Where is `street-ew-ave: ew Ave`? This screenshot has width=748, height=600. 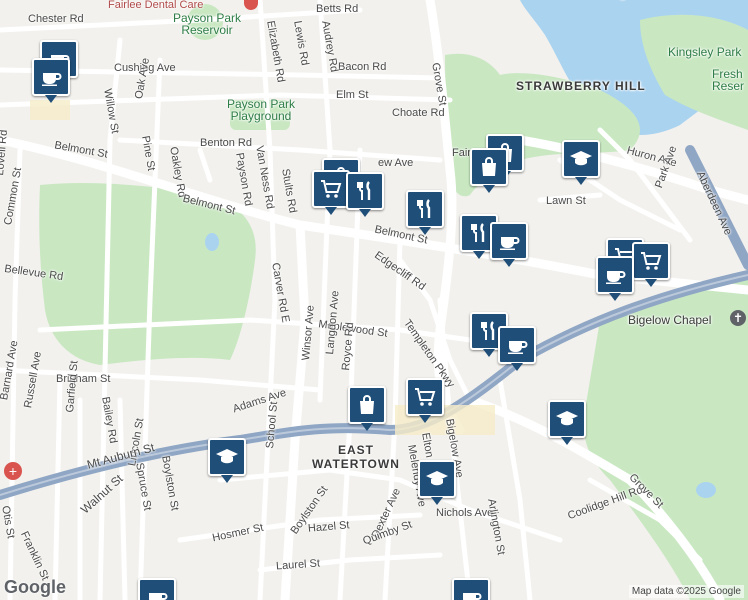
street-ew-ave: ew Ave is located at coordinates (396, 163).